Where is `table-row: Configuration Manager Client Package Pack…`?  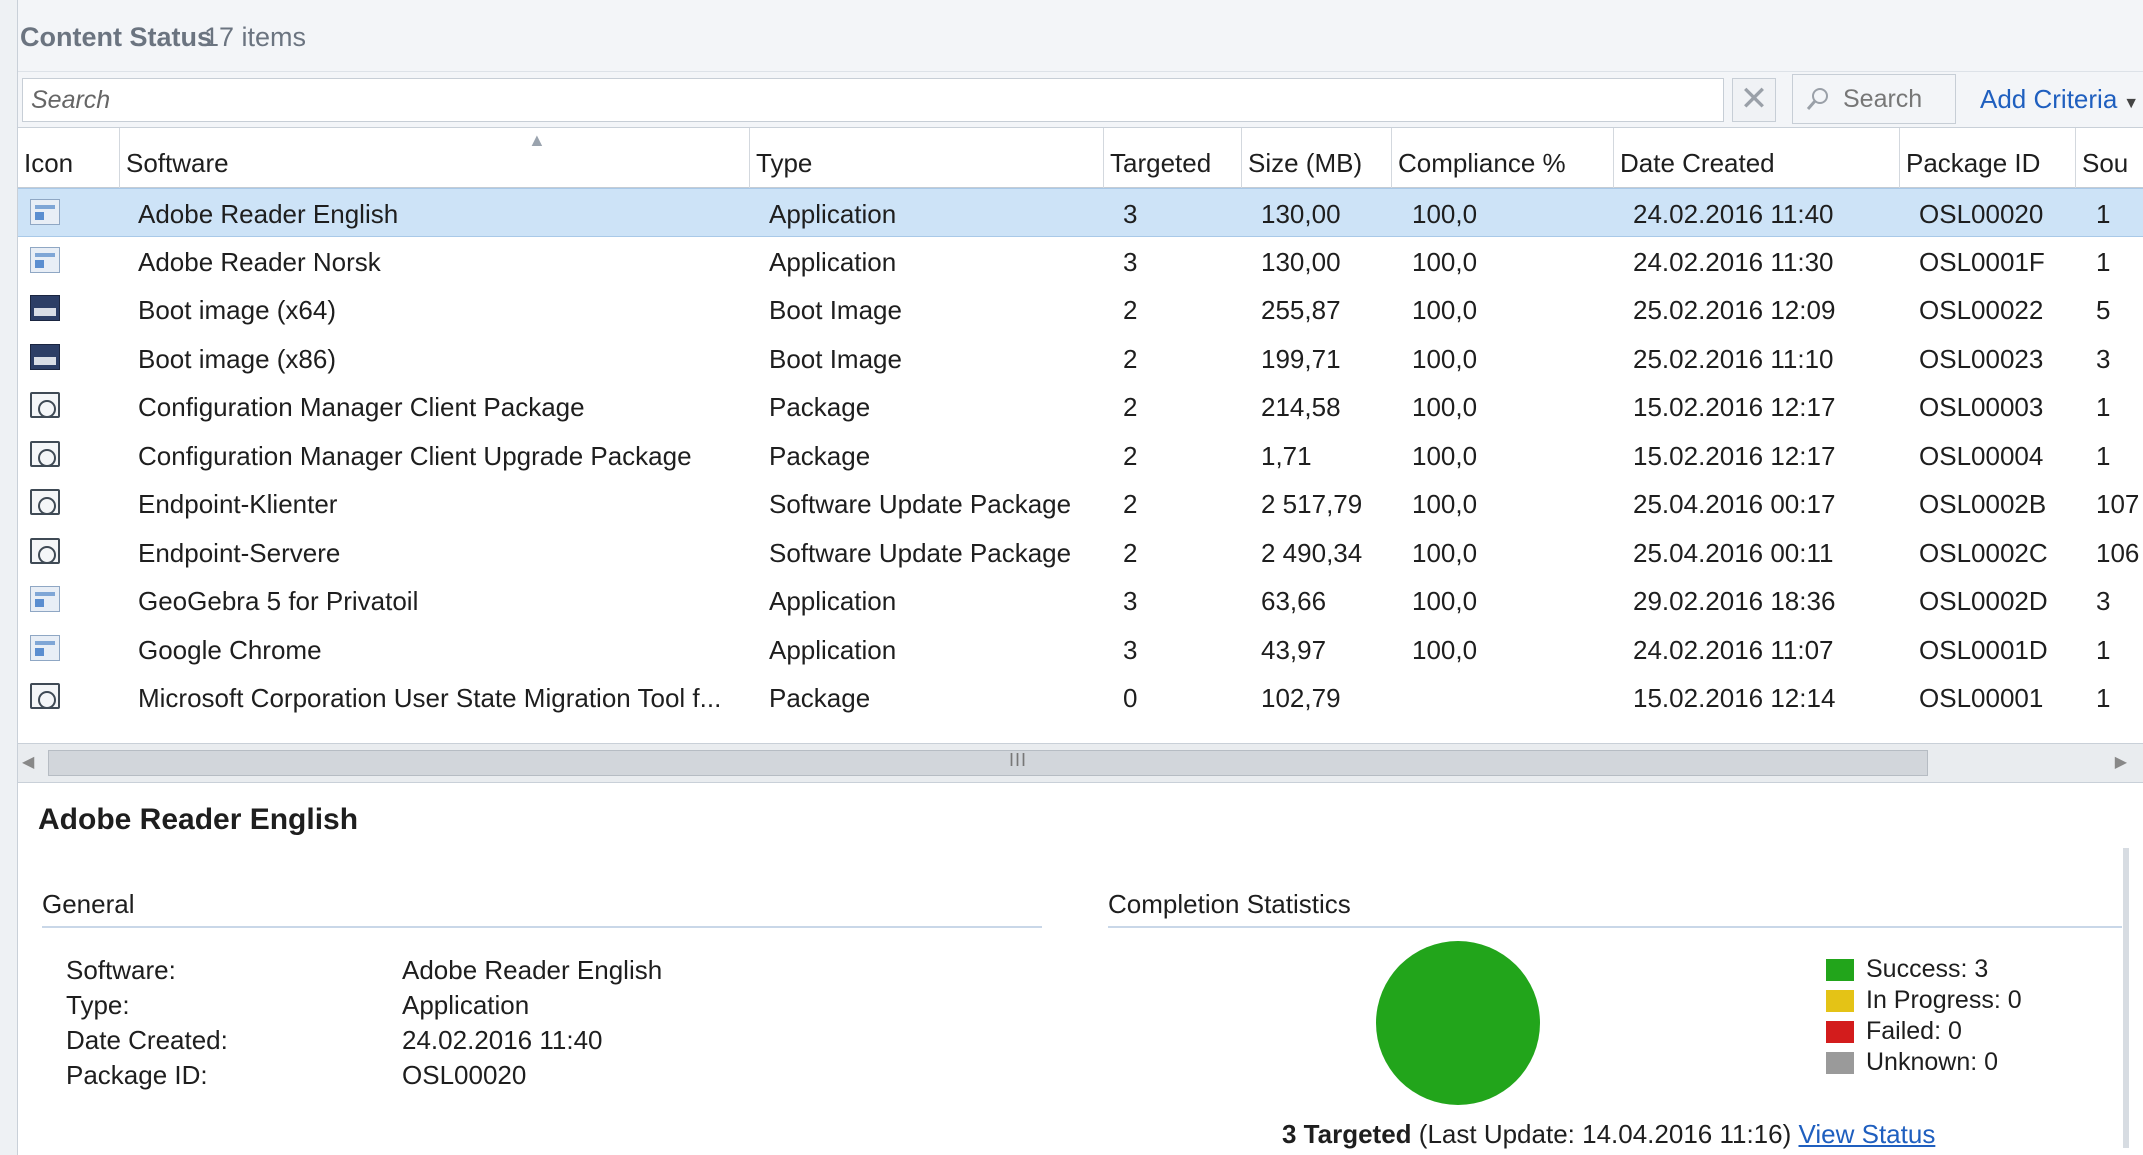
table-row: Configuration Manager Client Package Pack… is located at coordinates (1080, 406).